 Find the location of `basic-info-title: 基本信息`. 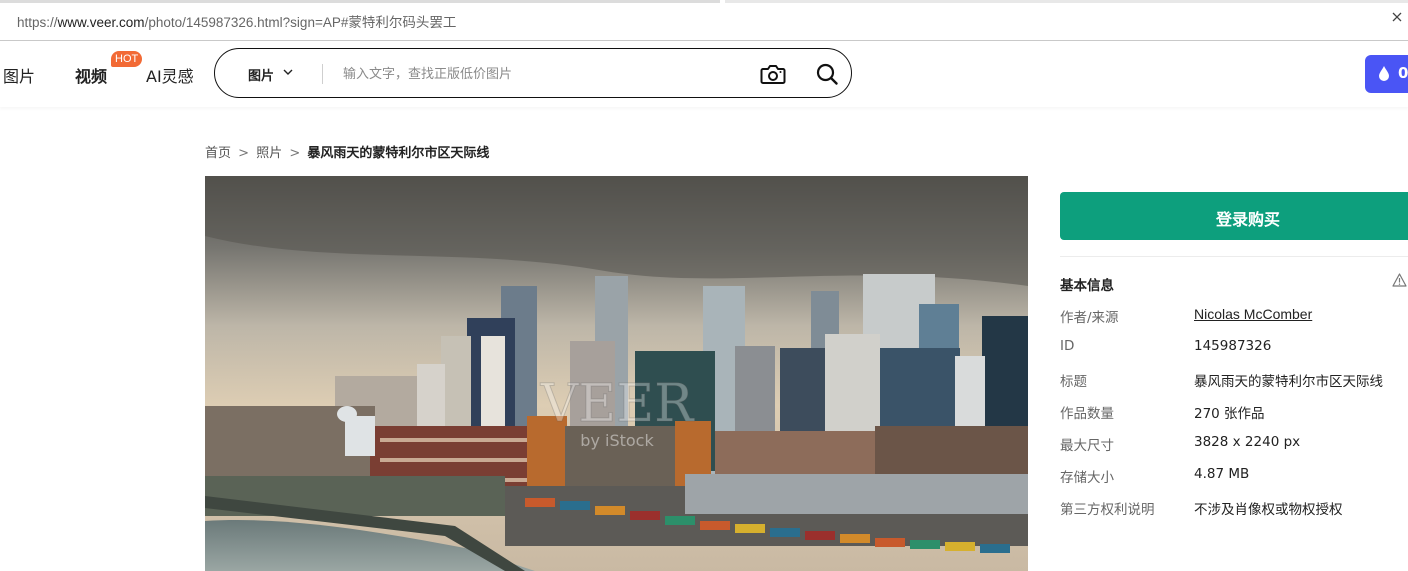

basic-info-title: 基本信息 is located at coordinates (1087, 286).